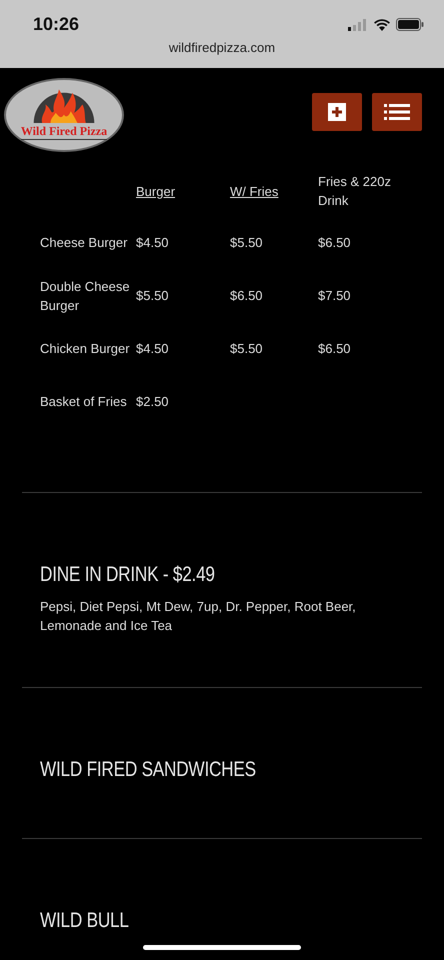  I want to click on price-text: $7.50, so click(335, 295).